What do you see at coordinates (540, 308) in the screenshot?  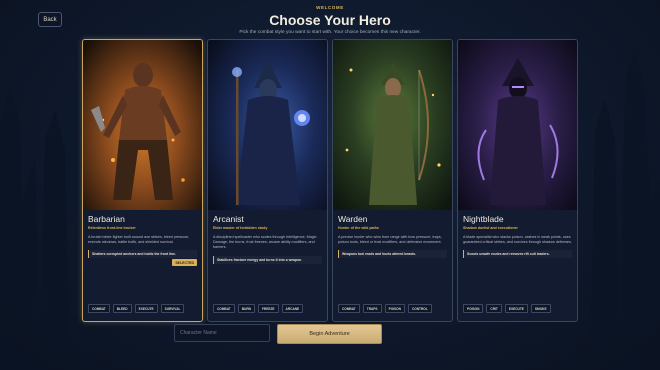 I see `hero-tag: SMOKE` at bounding box center [540, 308].